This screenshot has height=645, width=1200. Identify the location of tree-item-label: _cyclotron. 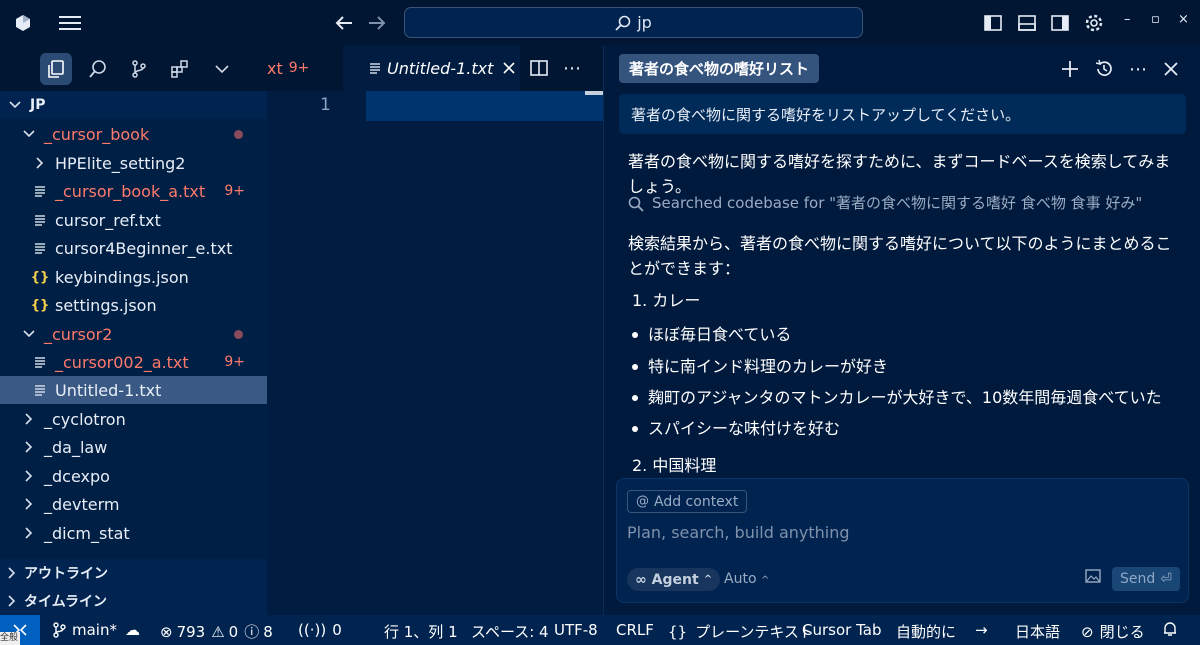
(85, 419).